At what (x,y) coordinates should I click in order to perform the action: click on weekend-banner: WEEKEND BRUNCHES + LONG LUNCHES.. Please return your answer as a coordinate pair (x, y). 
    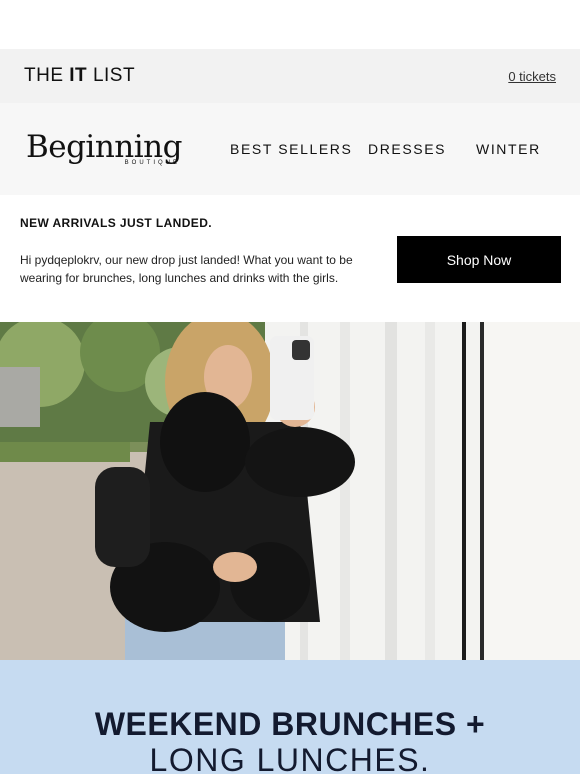
    Looking at the image, I should click on (290, 717).